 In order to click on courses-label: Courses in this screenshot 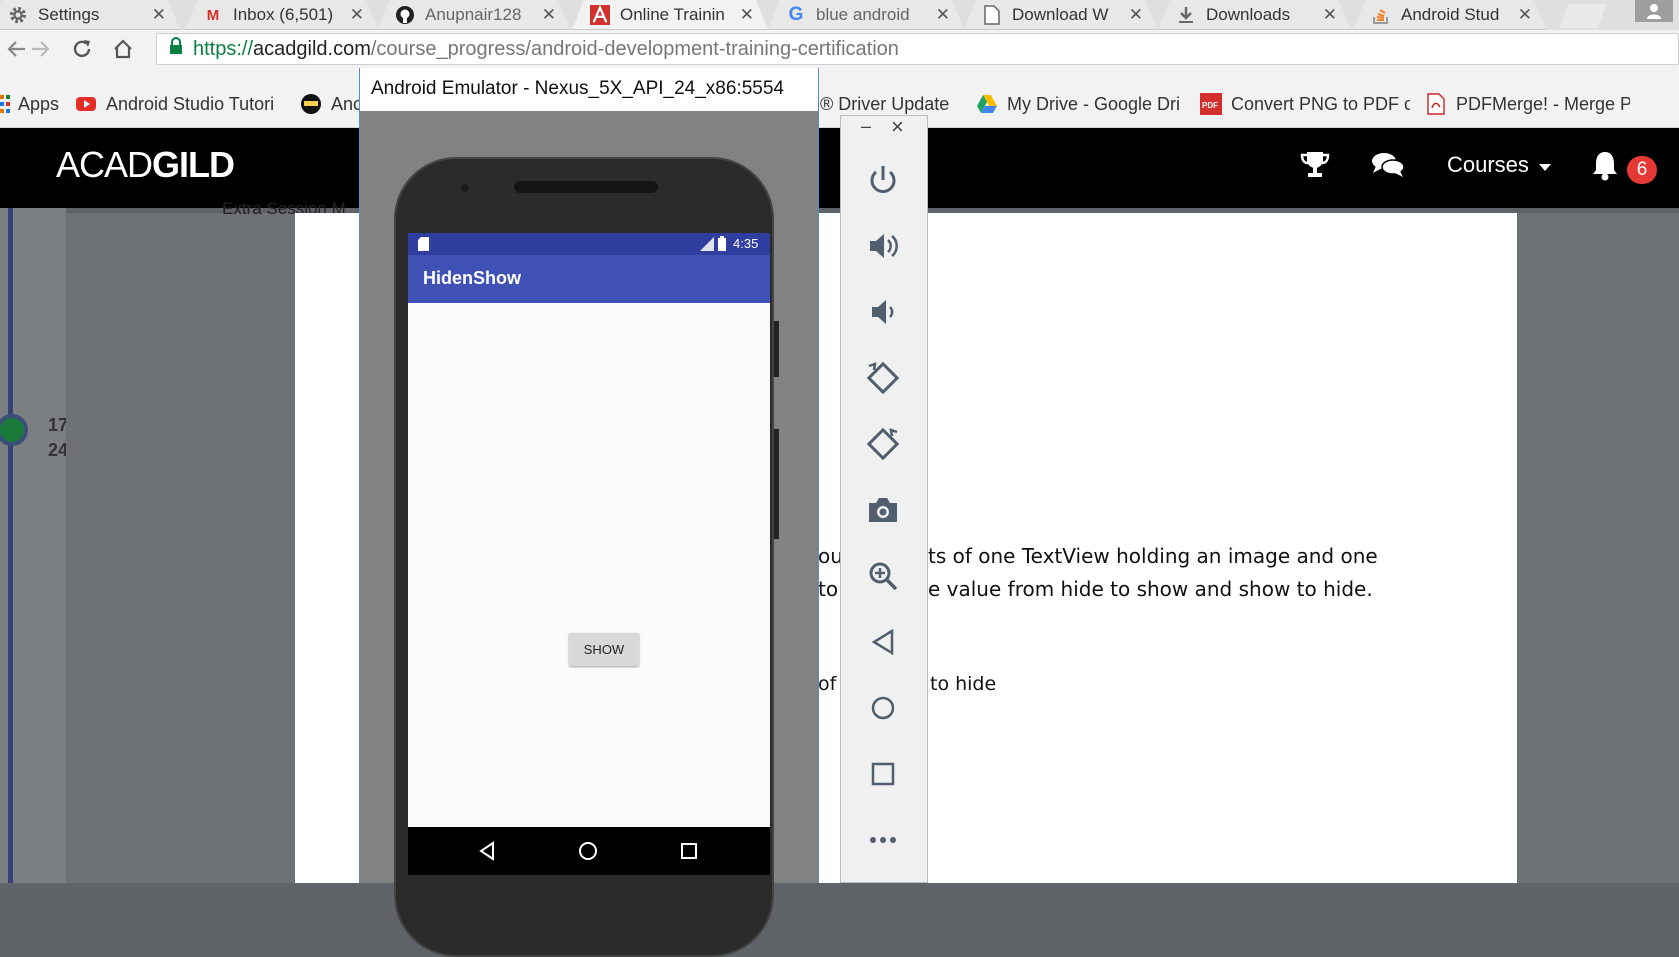, I will do `click(1488, 164)`.